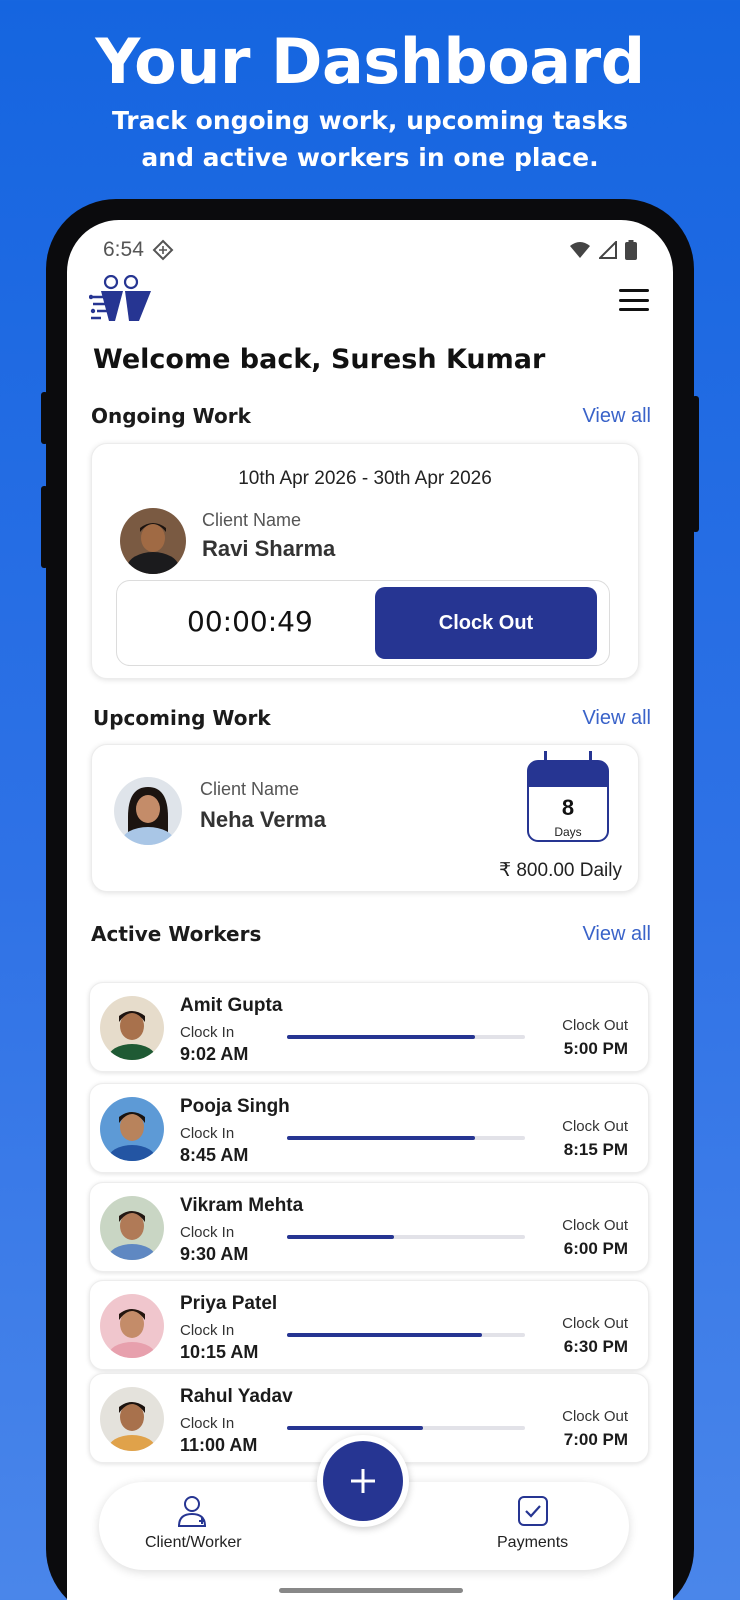 The image size is (740, 1600). What do you see at coordinates (371, 416) in the screenshot?
I see `ongoing-work-header: Ongoing Work View all` at bounding box center [371, 416].